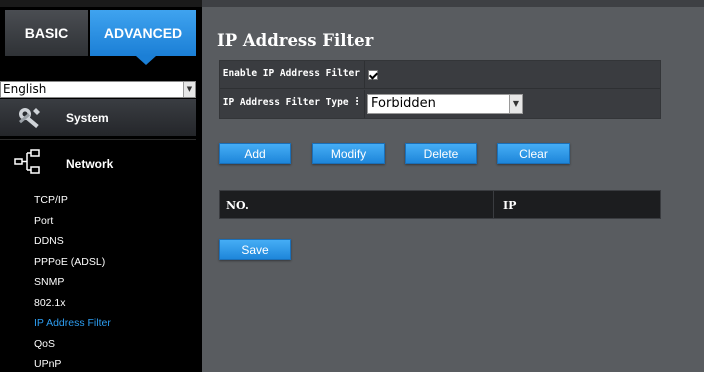 The width and height of the screenshot is (704, 372). I want to click on column-header-ip: IP, so click(510, 205).